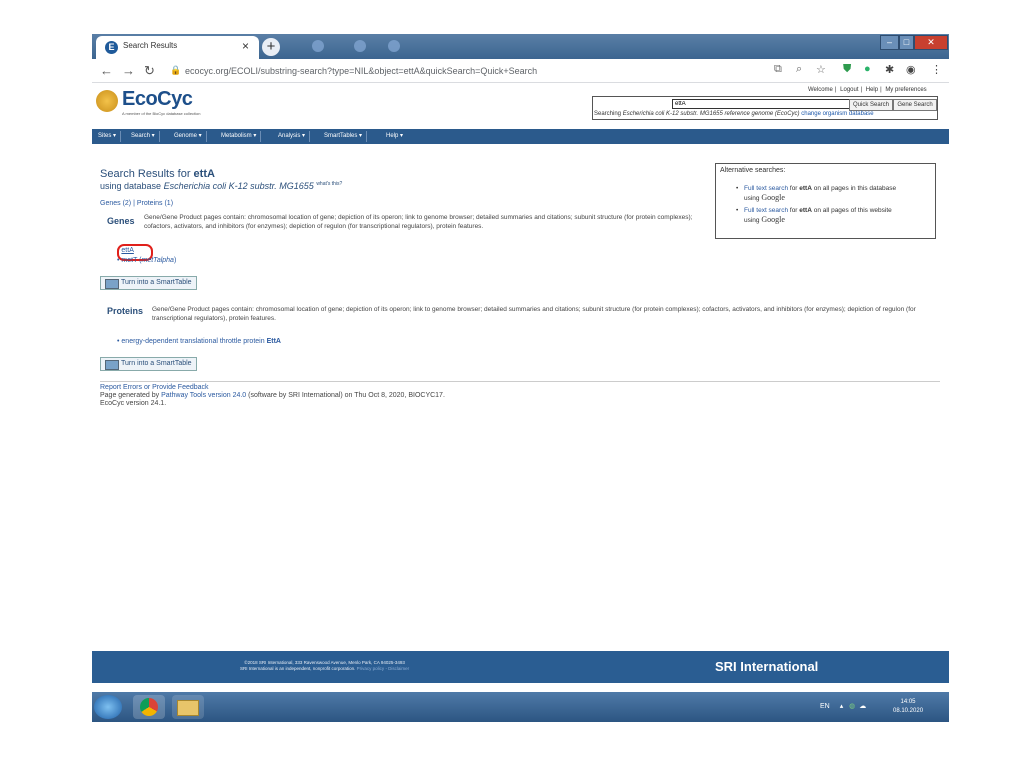 This screenshot has height=767, width=1024. Describe the element at coordinates (936, 69) in the screenshot. I see `menu-icon: ⋮` at that location.